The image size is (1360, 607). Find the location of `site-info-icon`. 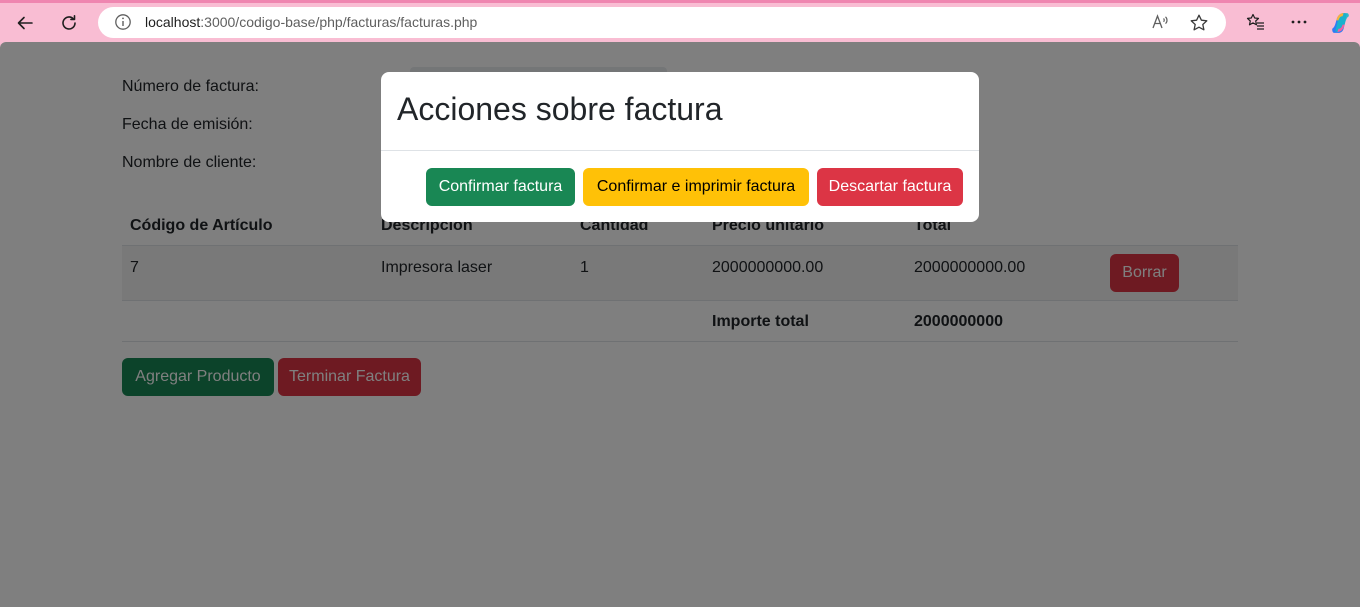

site-info-icon is located at coordinates (123, 22).